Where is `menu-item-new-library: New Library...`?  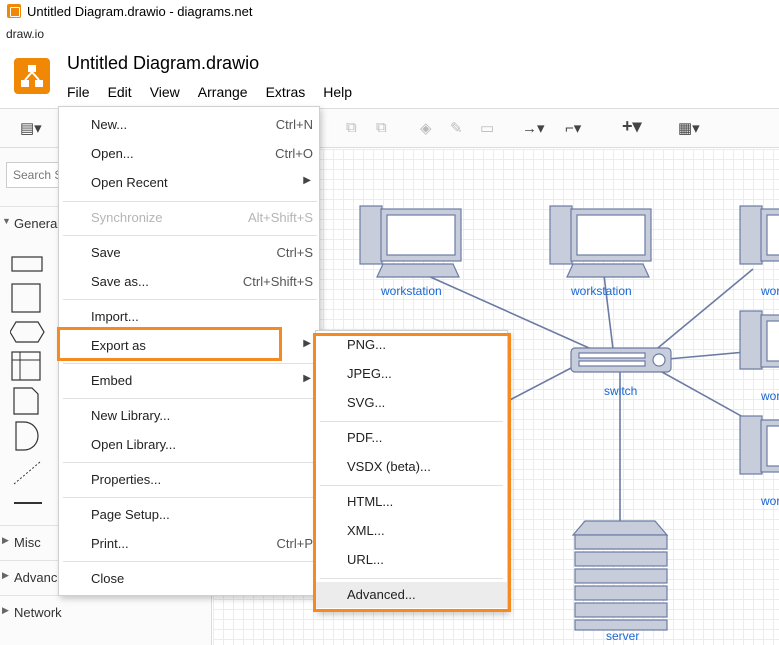 menu-item-new-library: New Library... is located at coordinates (190, 416).